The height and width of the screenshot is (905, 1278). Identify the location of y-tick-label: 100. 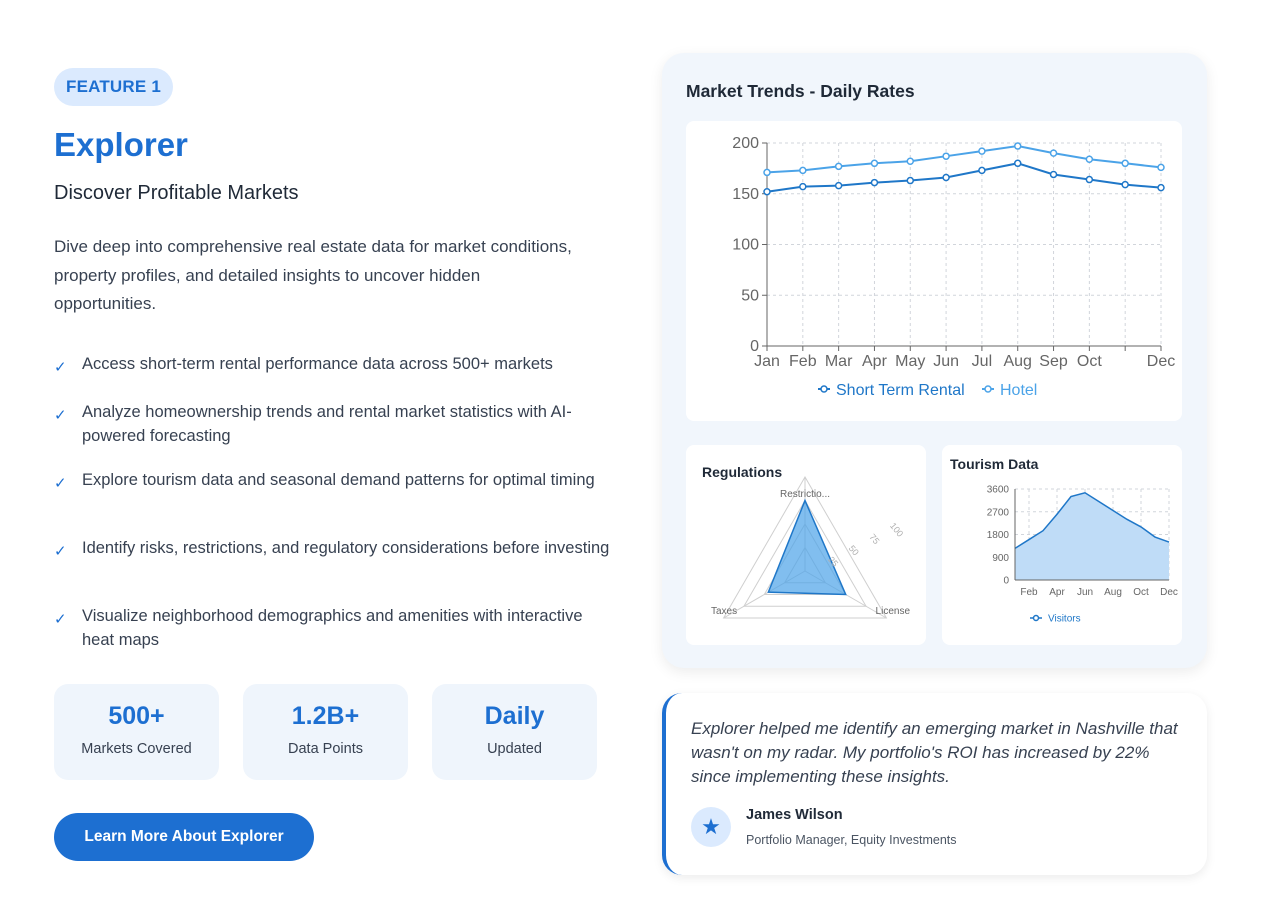
(745, 245).